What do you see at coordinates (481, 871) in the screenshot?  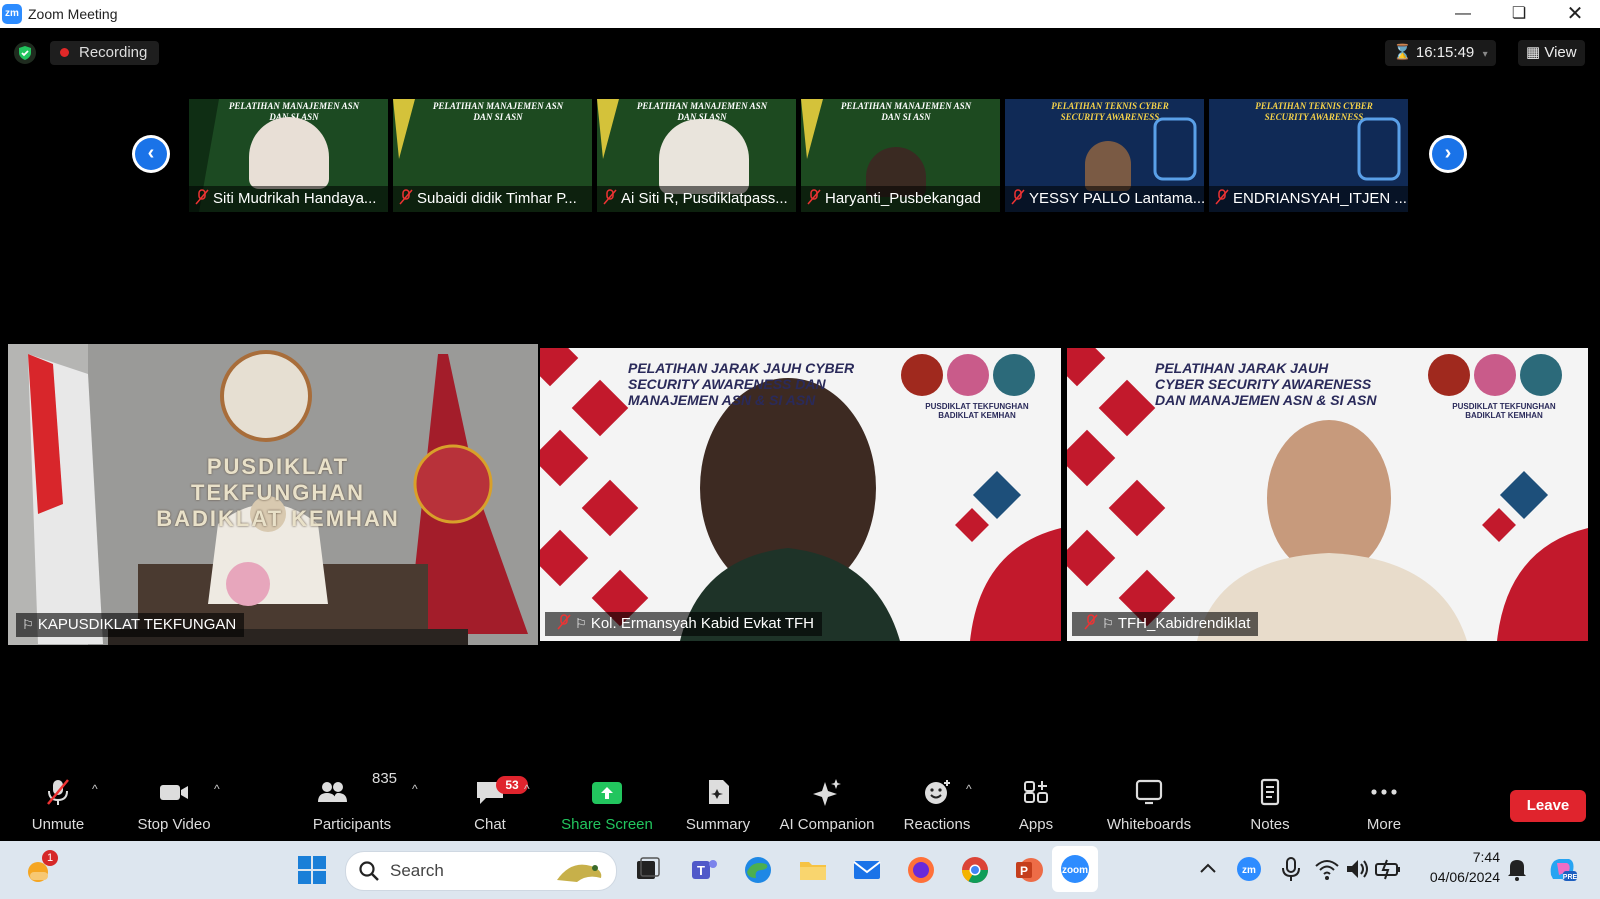 I see `taskbar-search-box: Search` at bounding box center [481, 871].